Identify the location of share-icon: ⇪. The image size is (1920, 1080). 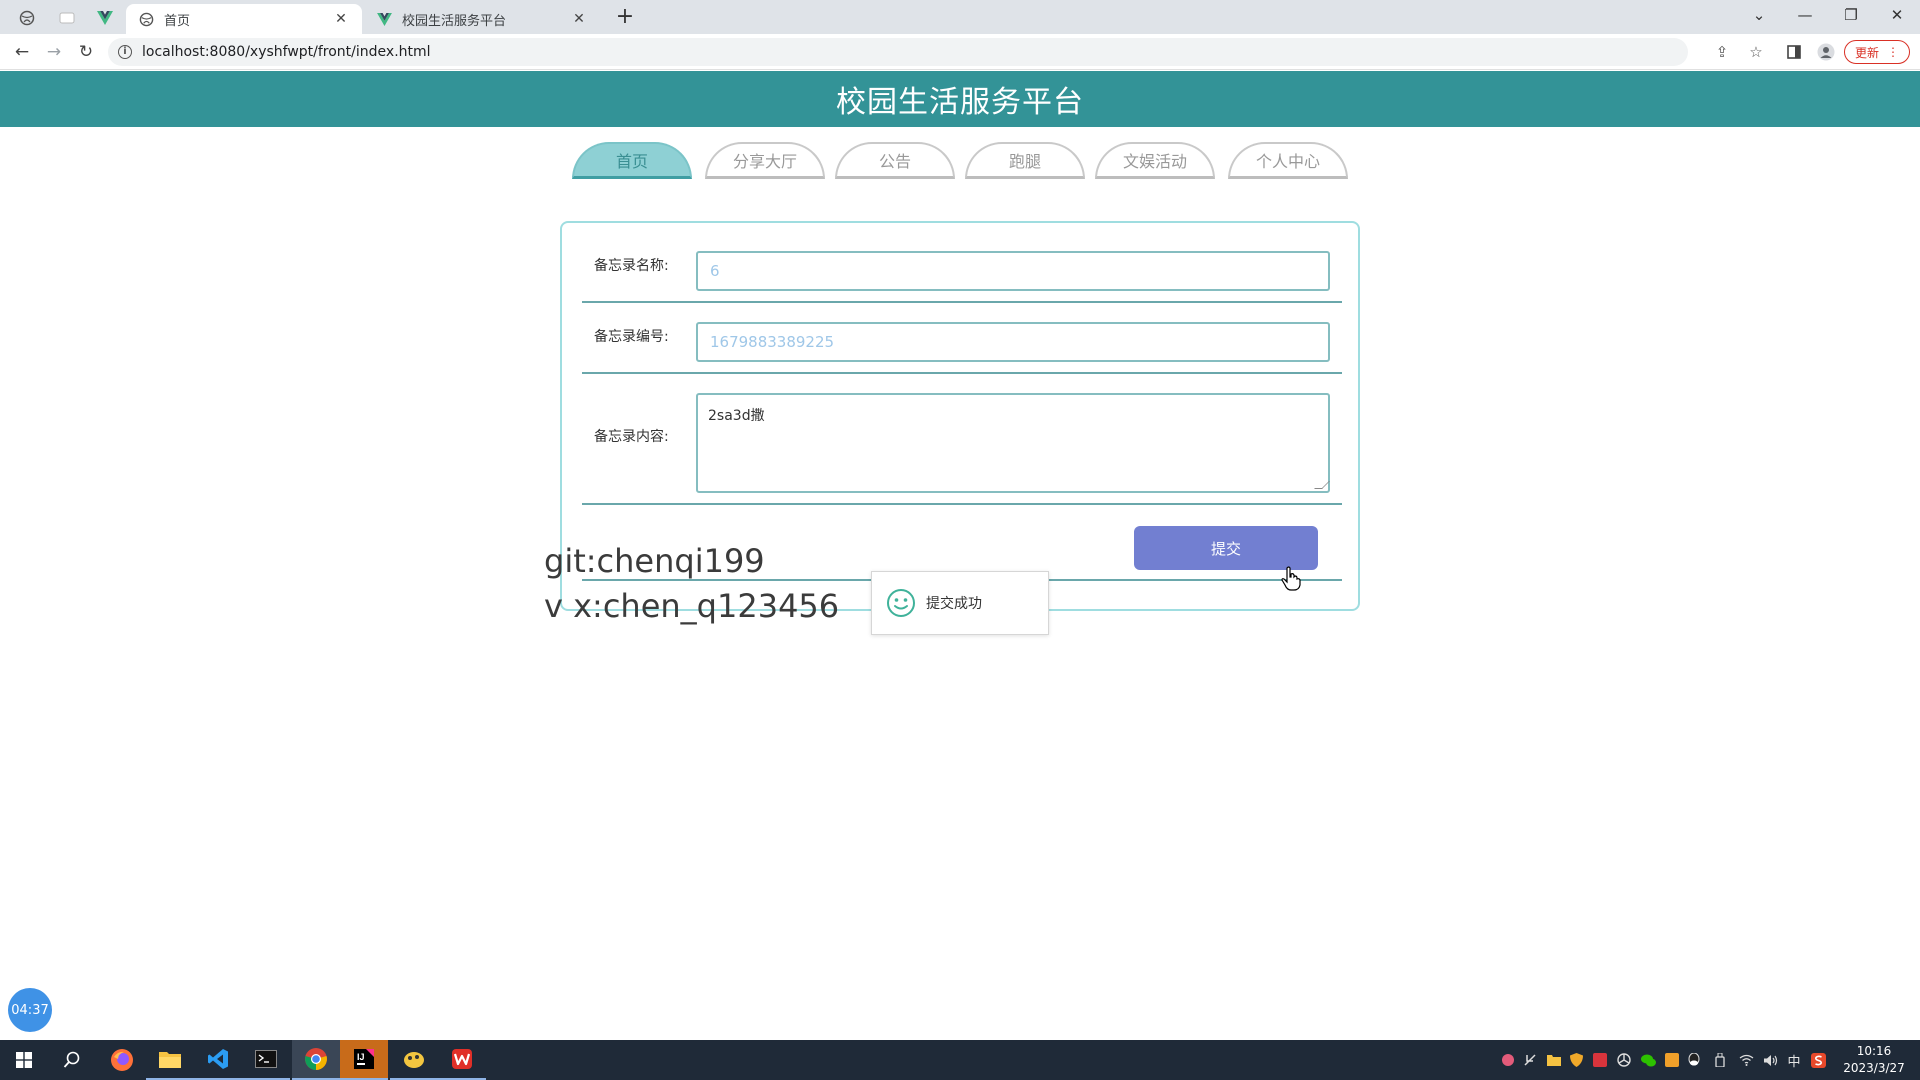
(1722, 52).